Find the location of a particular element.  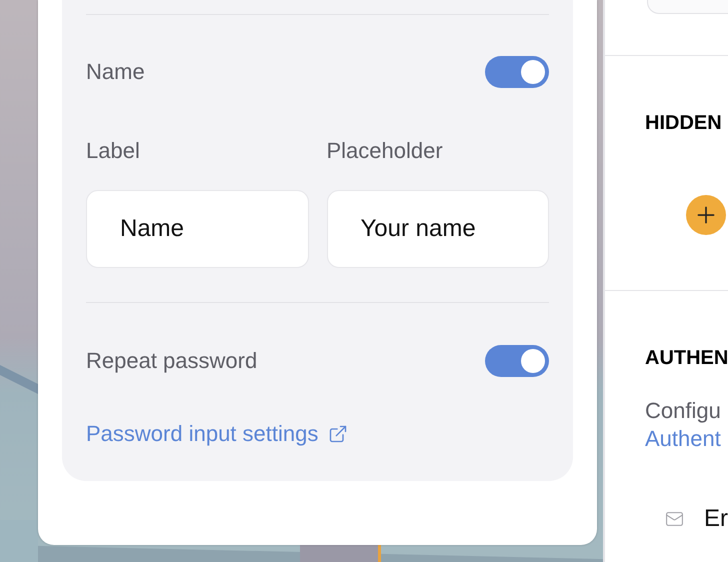

field-label: Label is located at coordinates (113, 151).